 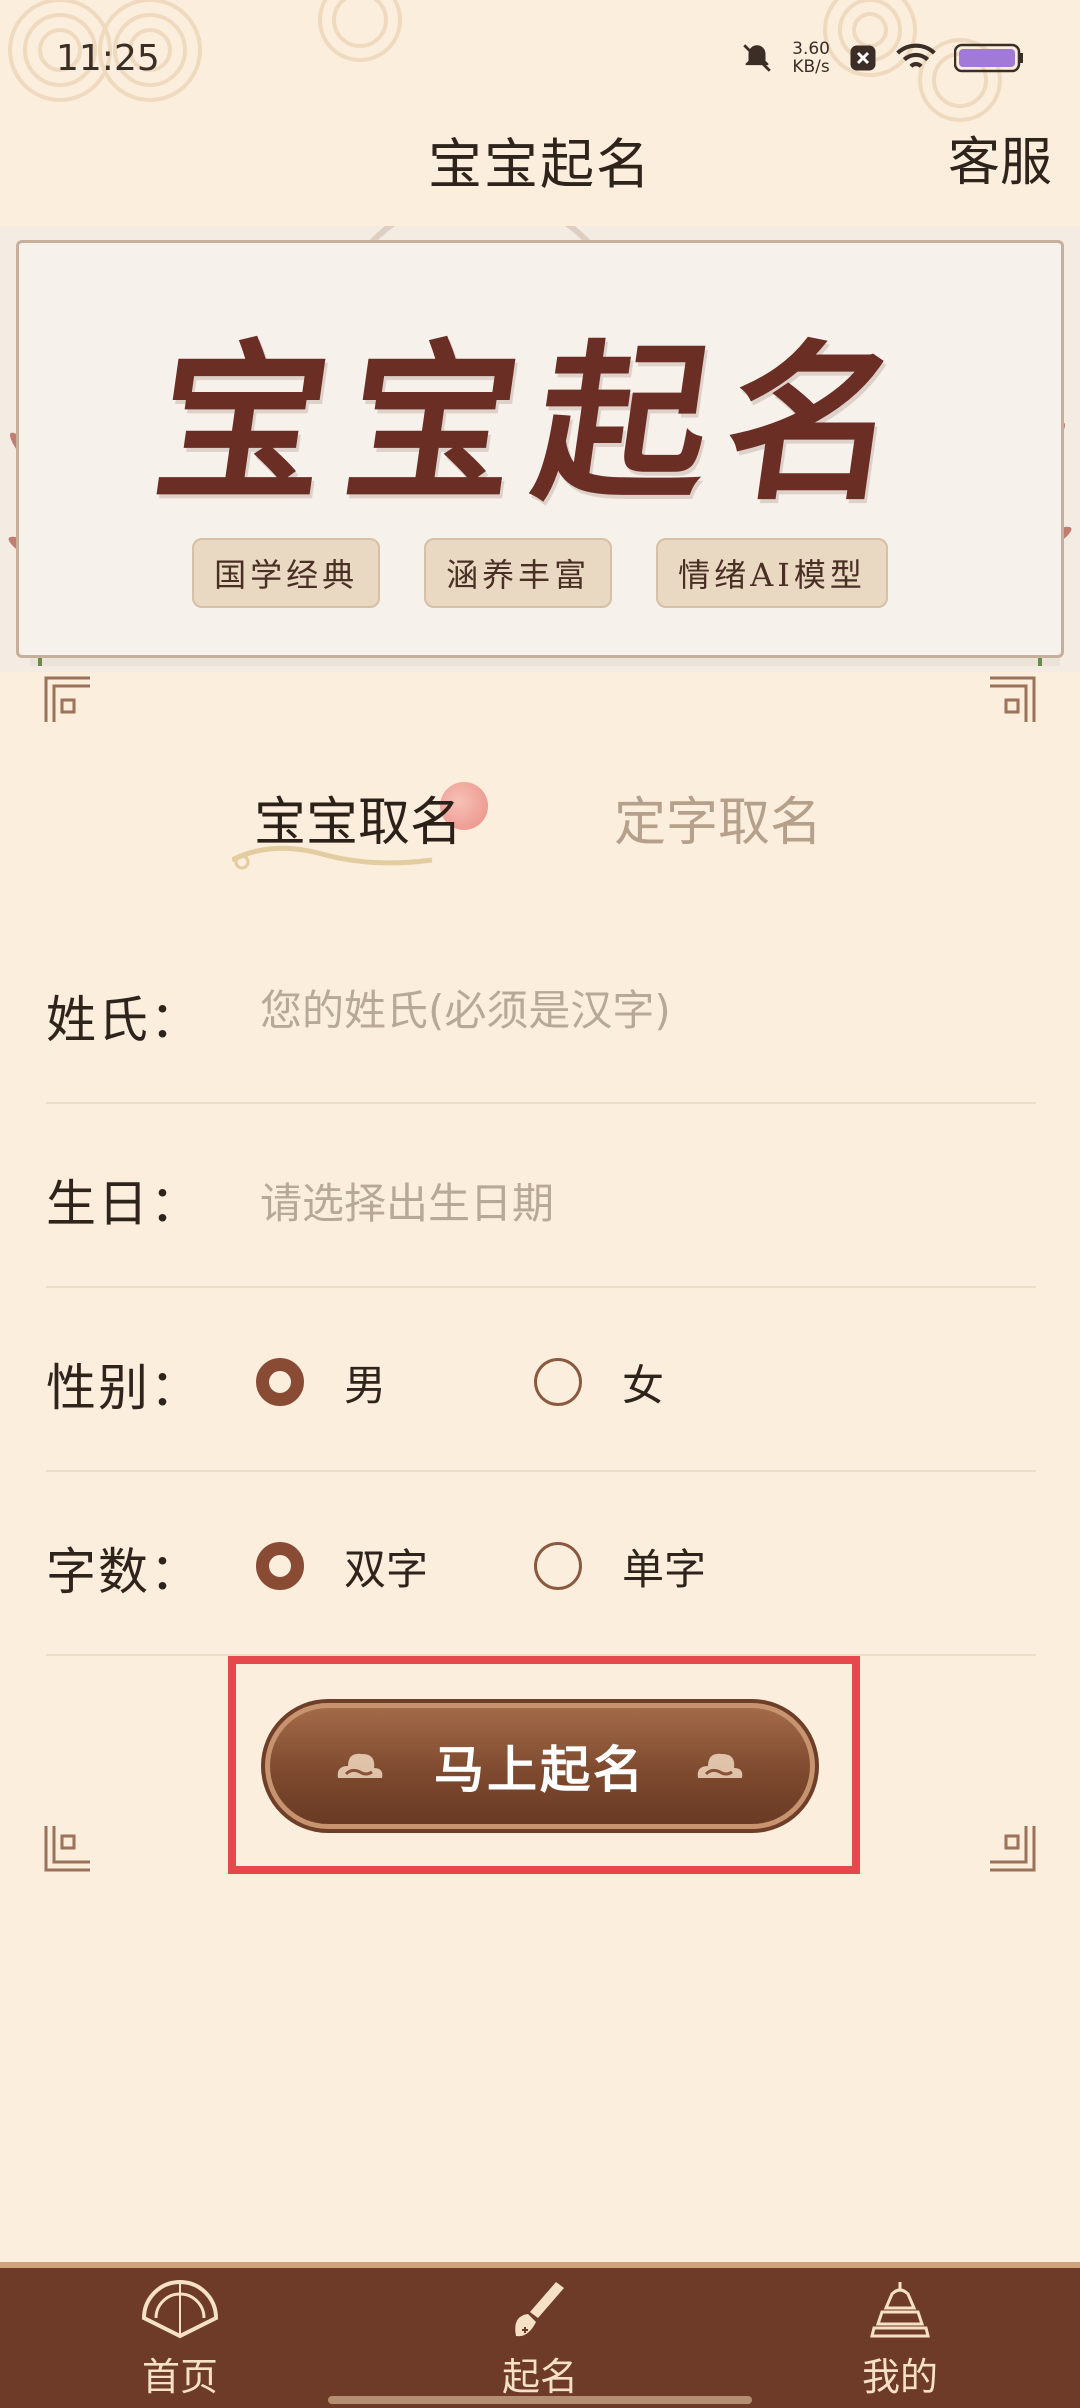 I want to click on gender-option-female: 女, so click(x=599, y=1382).